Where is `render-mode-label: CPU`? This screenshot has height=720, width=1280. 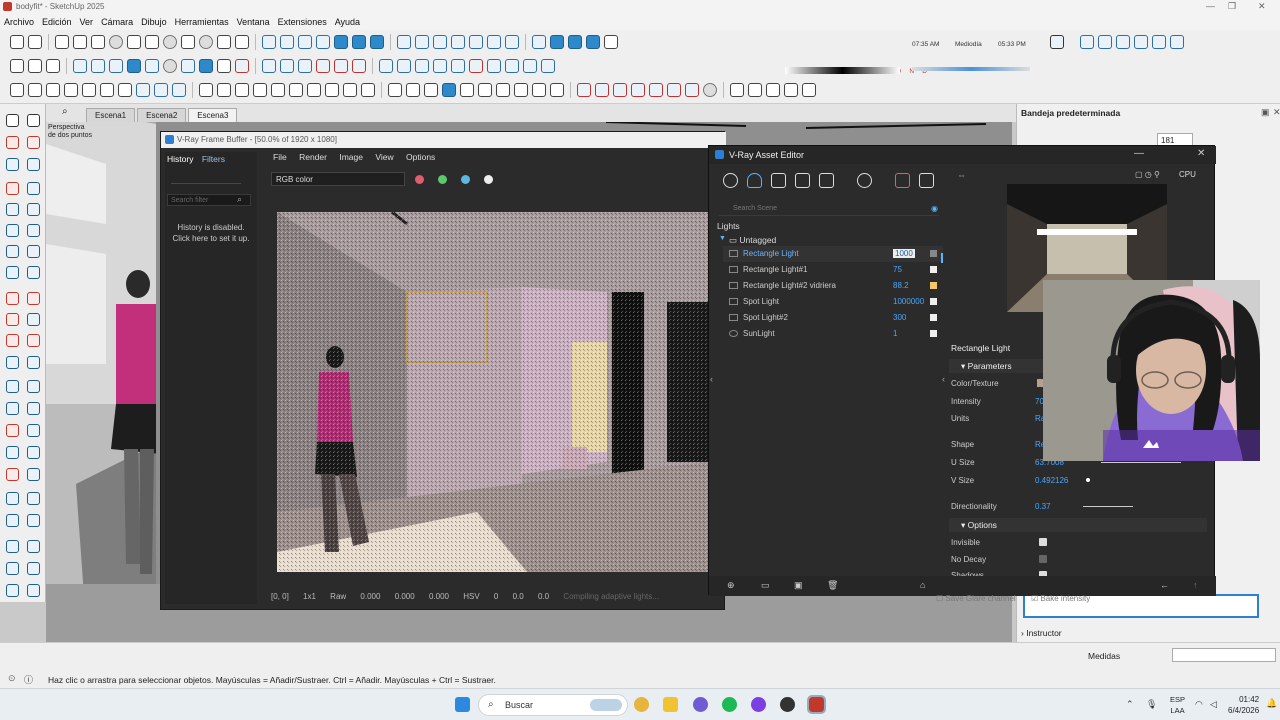 render-mode-label: CPU is located at coordinates (1187, 174).